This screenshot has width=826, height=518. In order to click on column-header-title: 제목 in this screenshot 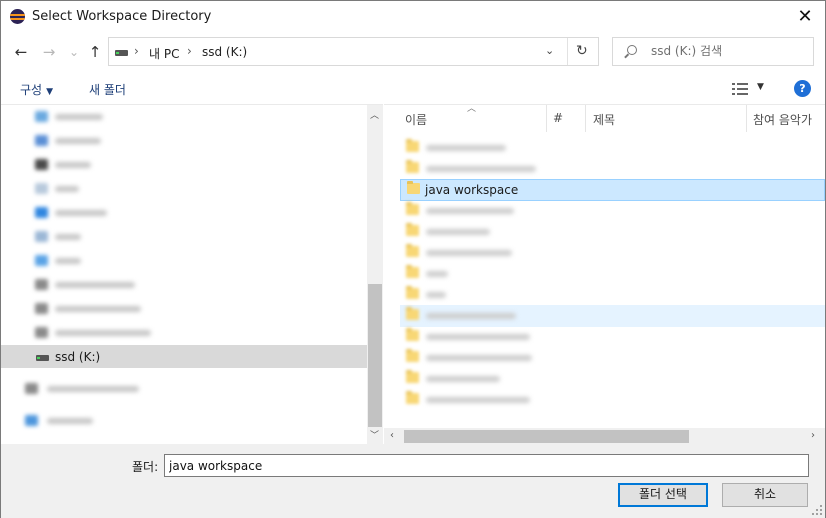, I will do `click(666, 118)`.